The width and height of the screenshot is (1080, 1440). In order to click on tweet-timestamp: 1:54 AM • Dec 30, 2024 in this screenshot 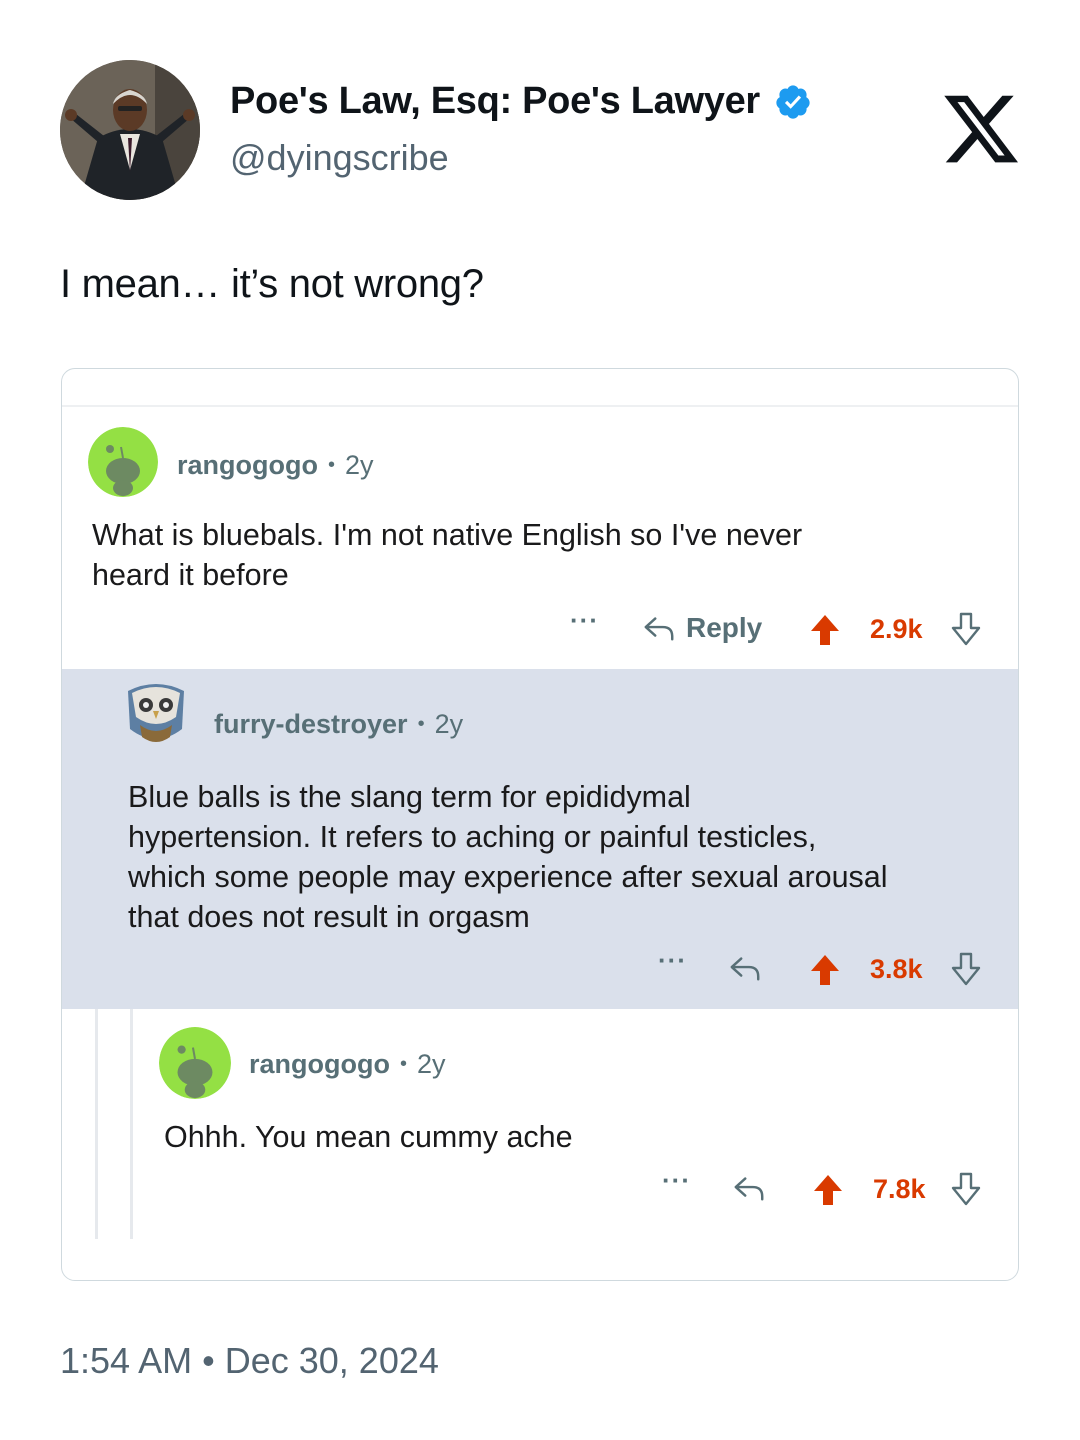, I will do `click(249, 1361)`.